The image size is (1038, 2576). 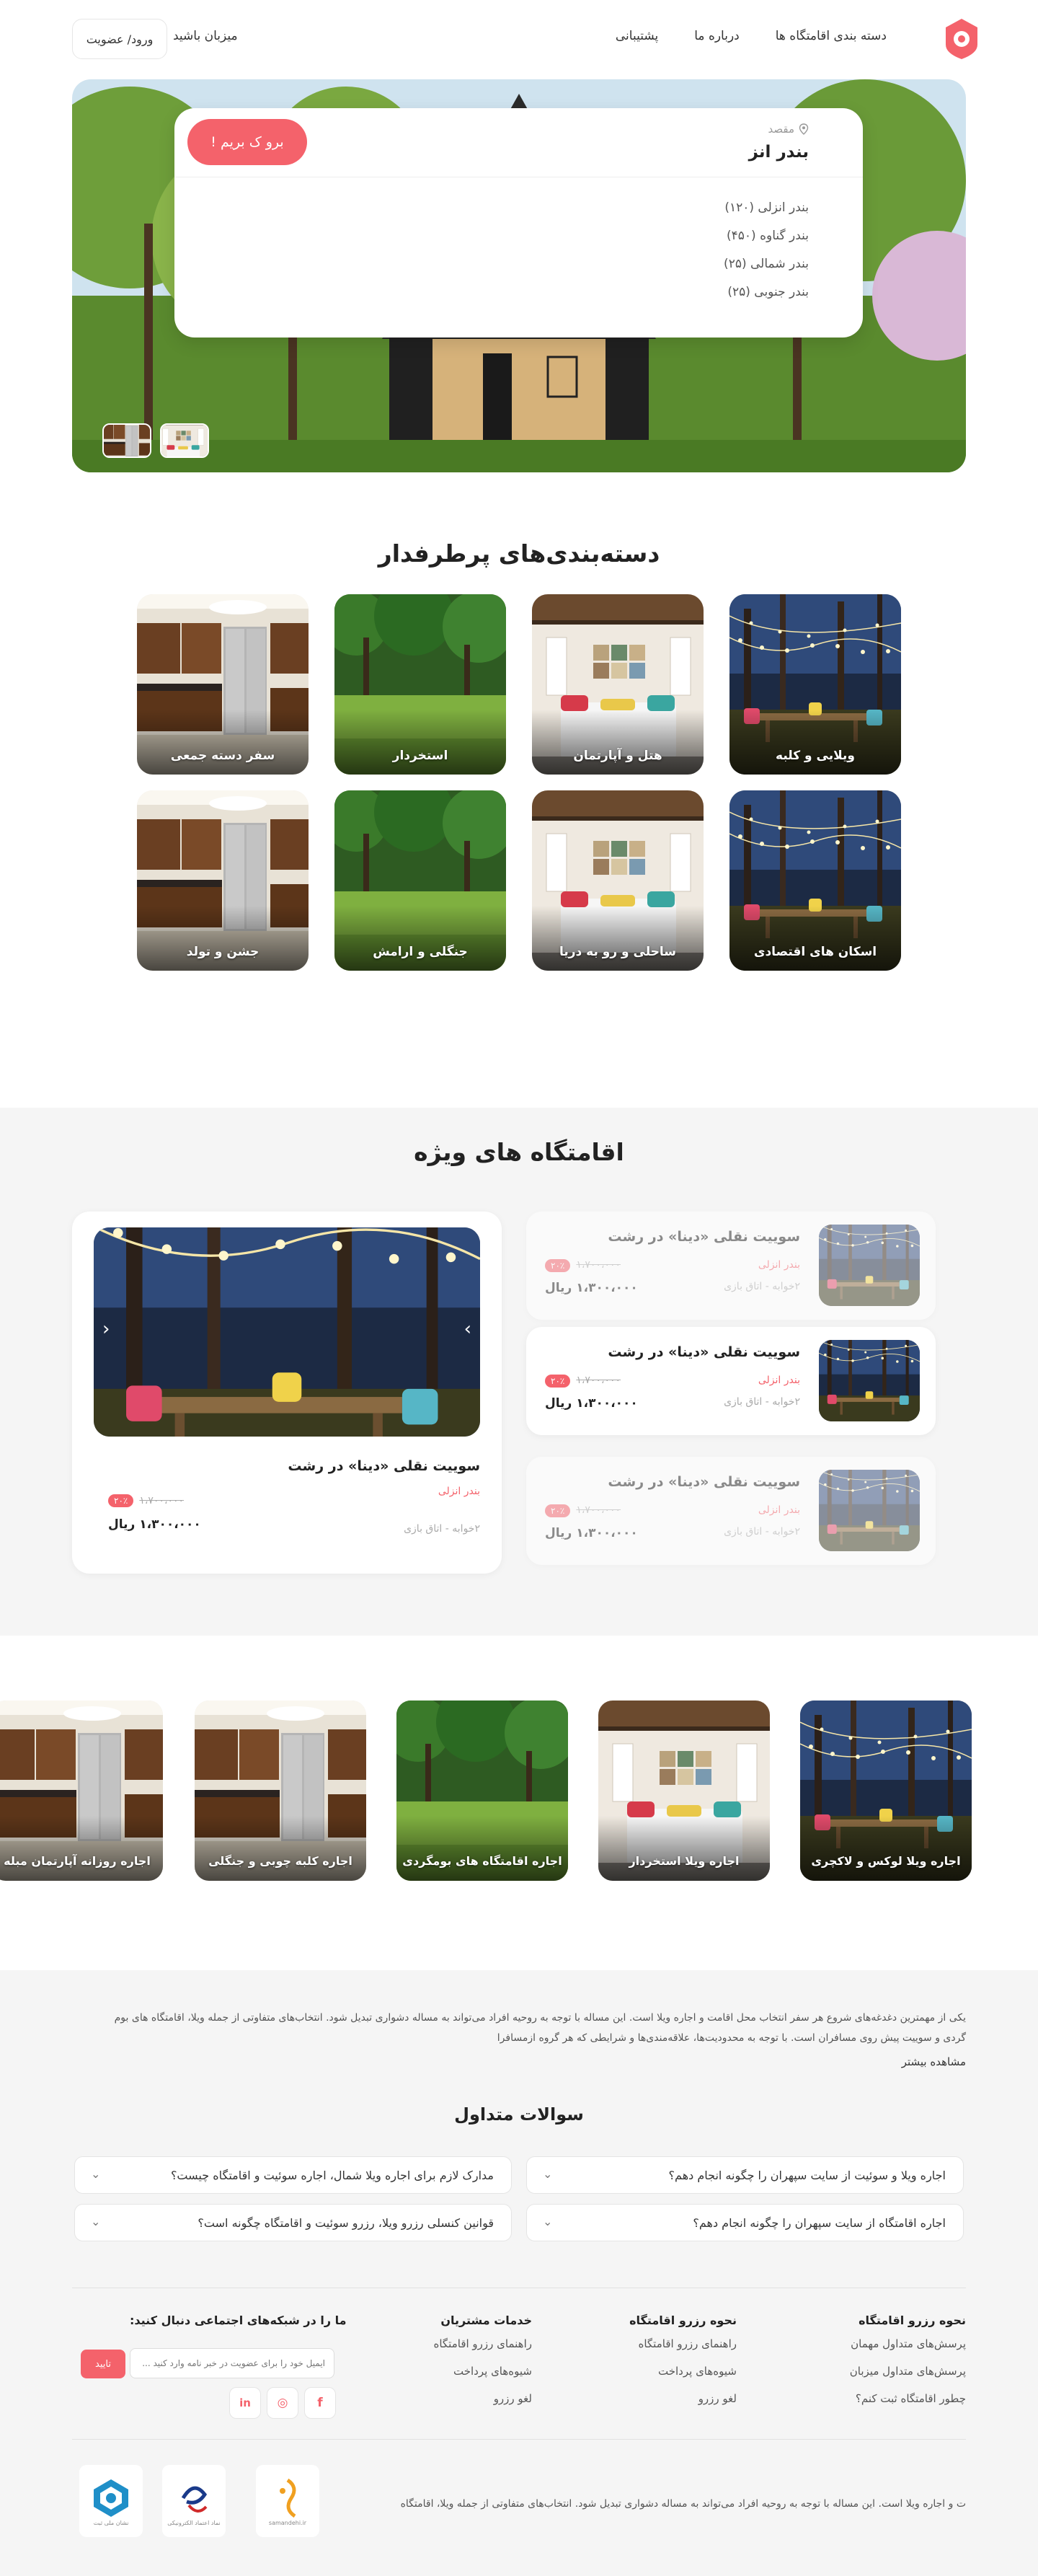 What do you see at coordinates (815, 952) in the screenshot?
I see `category-label: اسکان های اقتصادی` at bounding box center [815, 952].